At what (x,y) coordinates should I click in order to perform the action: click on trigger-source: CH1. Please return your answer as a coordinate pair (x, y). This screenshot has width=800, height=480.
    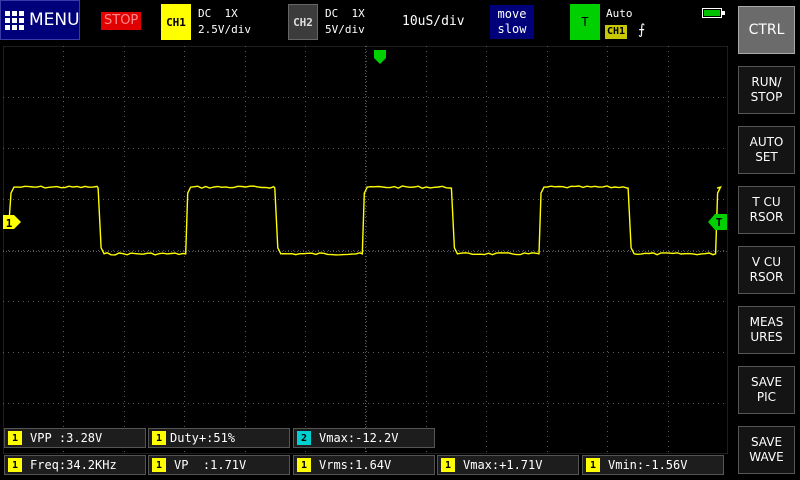
    Looking at the image, I should click on (616, 32).